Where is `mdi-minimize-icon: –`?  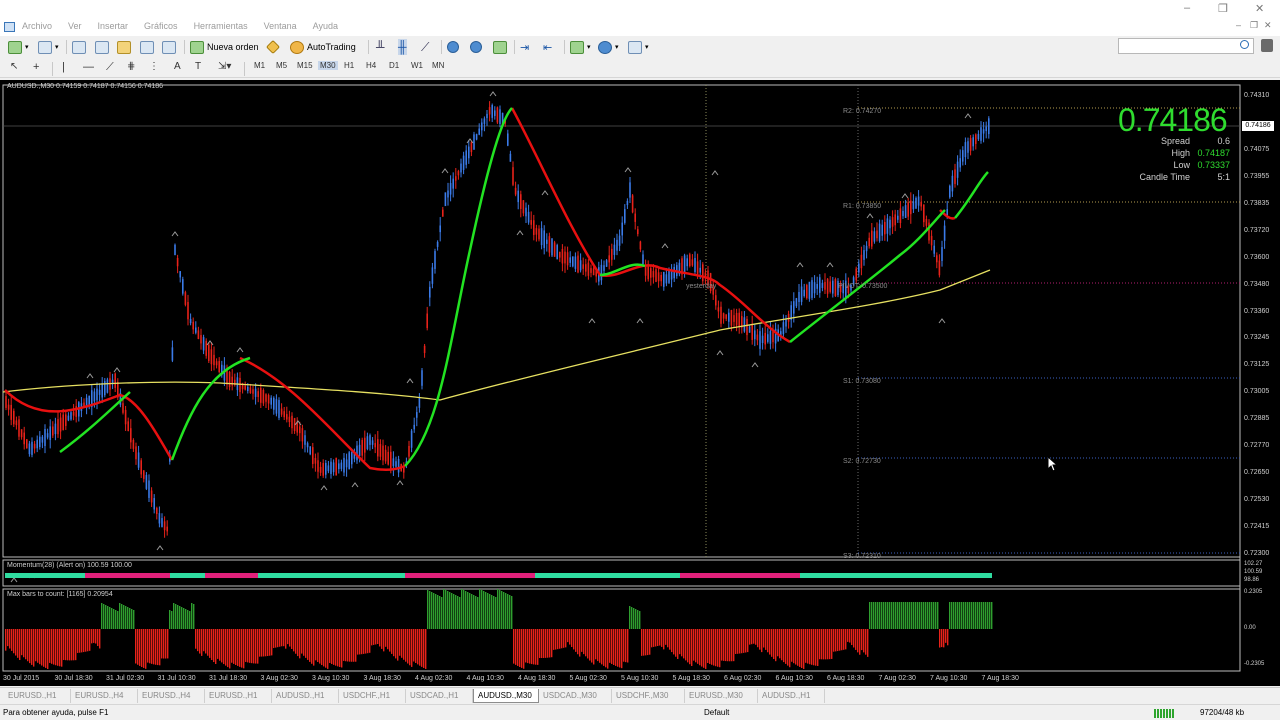 mdi-minimize-icon: – is located at coordinates (1238, 25).